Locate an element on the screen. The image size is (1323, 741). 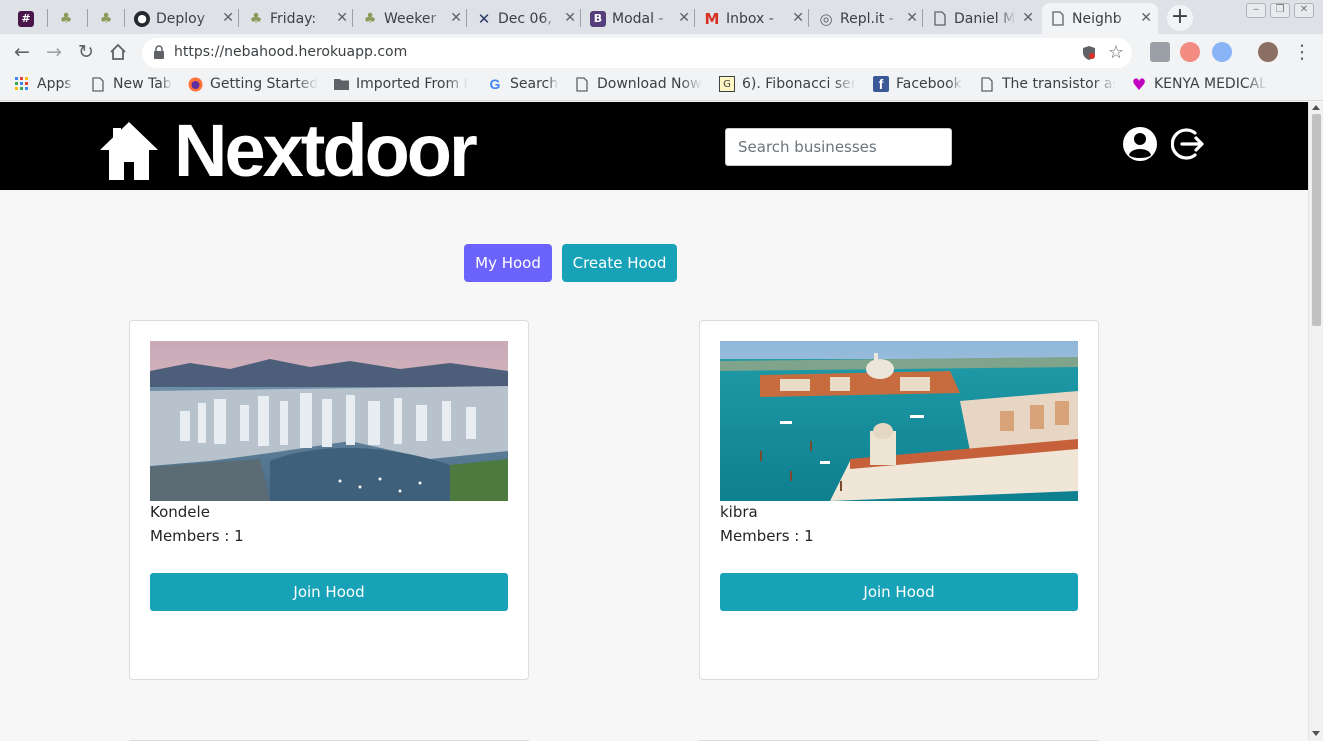
gmail-icon: M is located at coordinates (712, 18).